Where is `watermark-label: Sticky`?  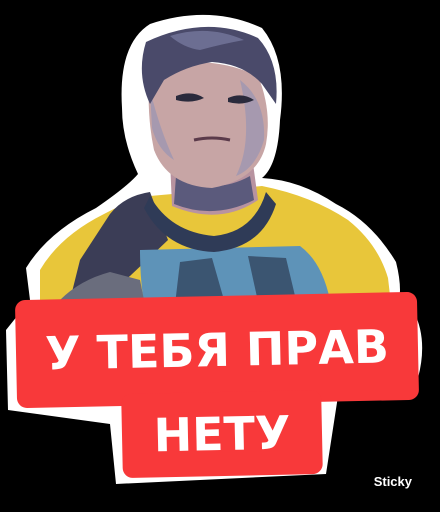
watermark-label: Sticky is located at coordinates (392, 481).